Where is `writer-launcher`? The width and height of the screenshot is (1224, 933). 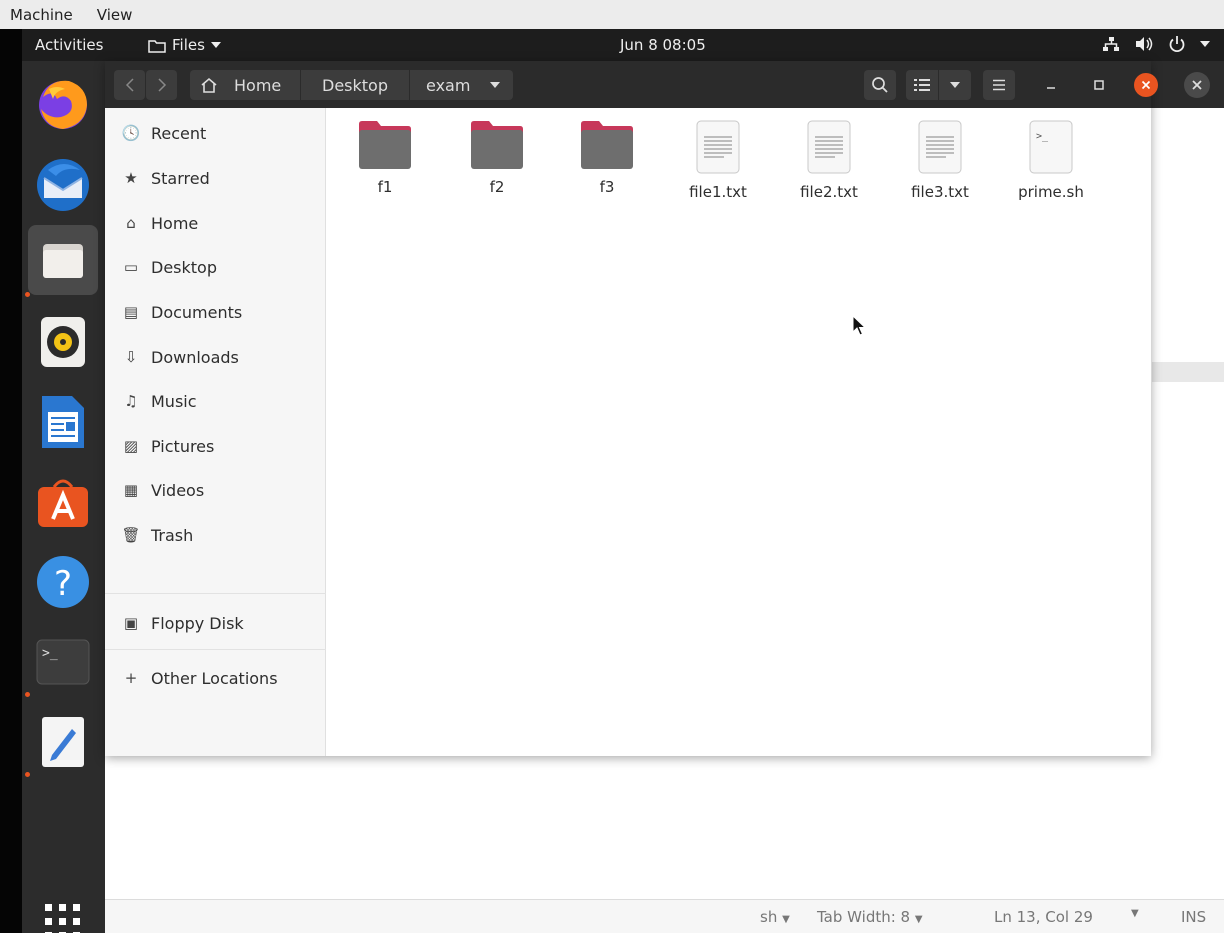 writer-launcher is located at coordinates (63, 422).